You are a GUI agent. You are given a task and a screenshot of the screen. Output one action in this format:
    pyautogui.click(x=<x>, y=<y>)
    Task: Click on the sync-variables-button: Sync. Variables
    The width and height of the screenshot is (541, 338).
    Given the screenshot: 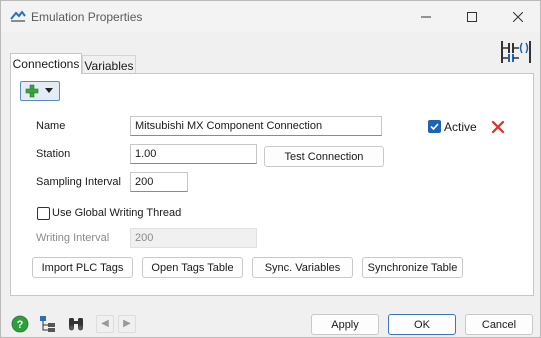 What is the action you would take?
    pyautogui.click(x=302, y=267)
    